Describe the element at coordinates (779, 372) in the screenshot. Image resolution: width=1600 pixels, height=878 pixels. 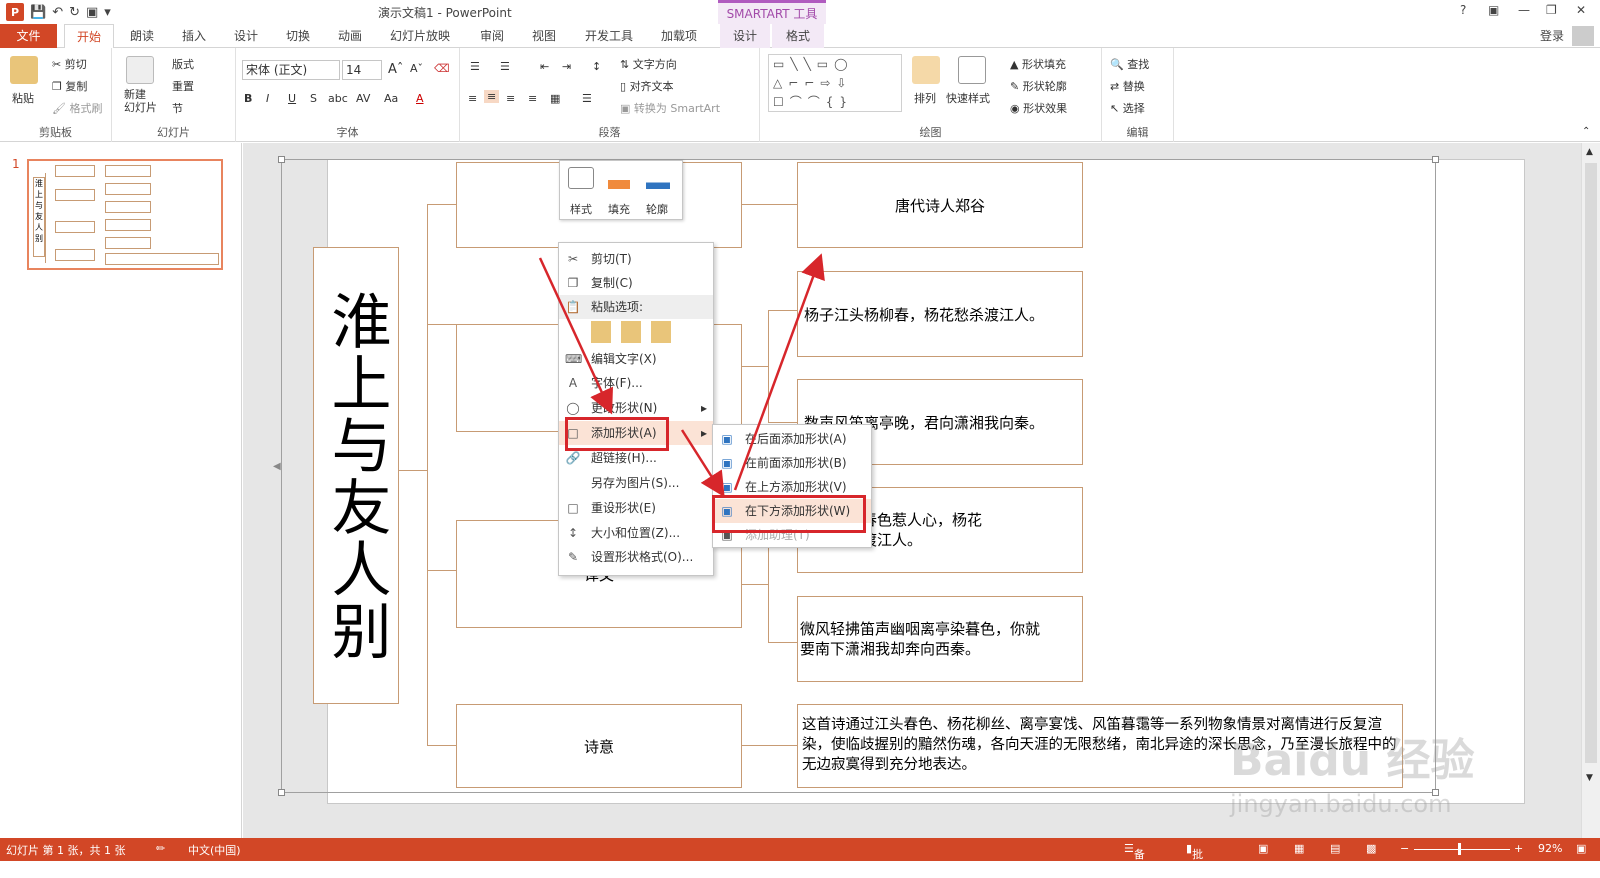
I see `arrow-to-result` at that location.